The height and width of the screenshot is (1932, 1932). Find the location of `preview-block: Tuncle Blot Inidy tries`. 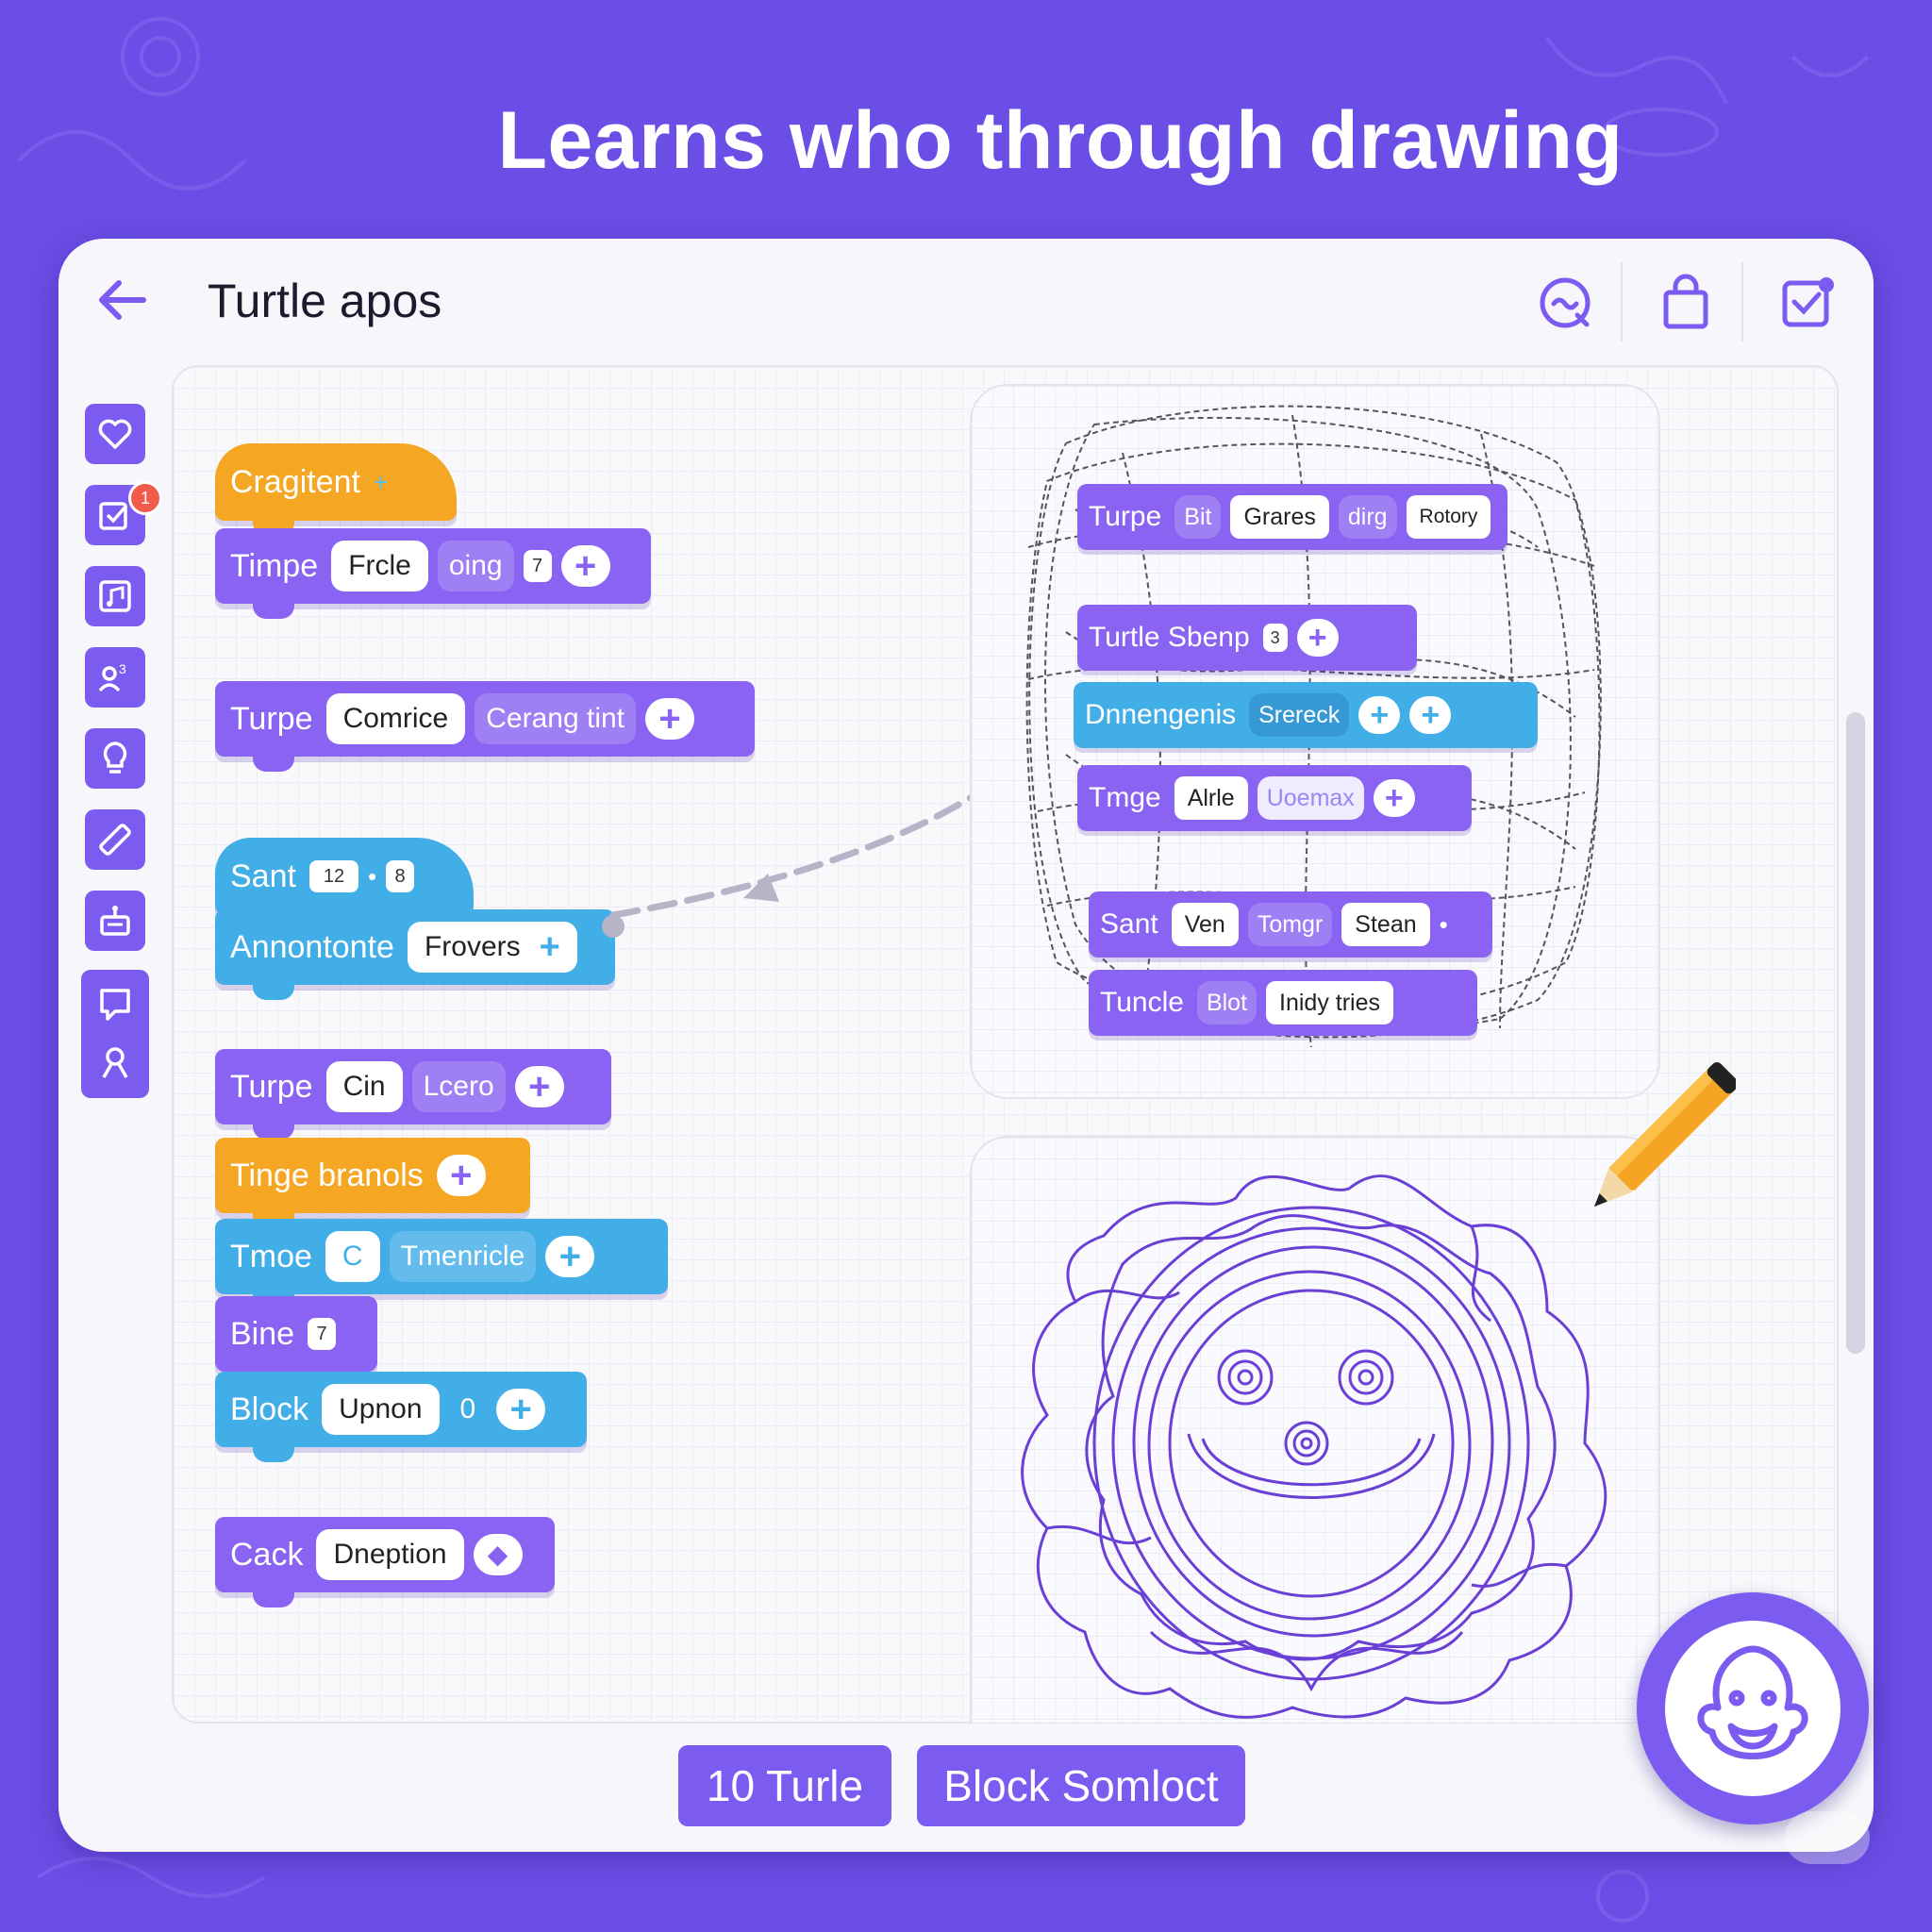

preview-block: Tuncle Blot Inidy tries is located at coordinates (1283, 1003).